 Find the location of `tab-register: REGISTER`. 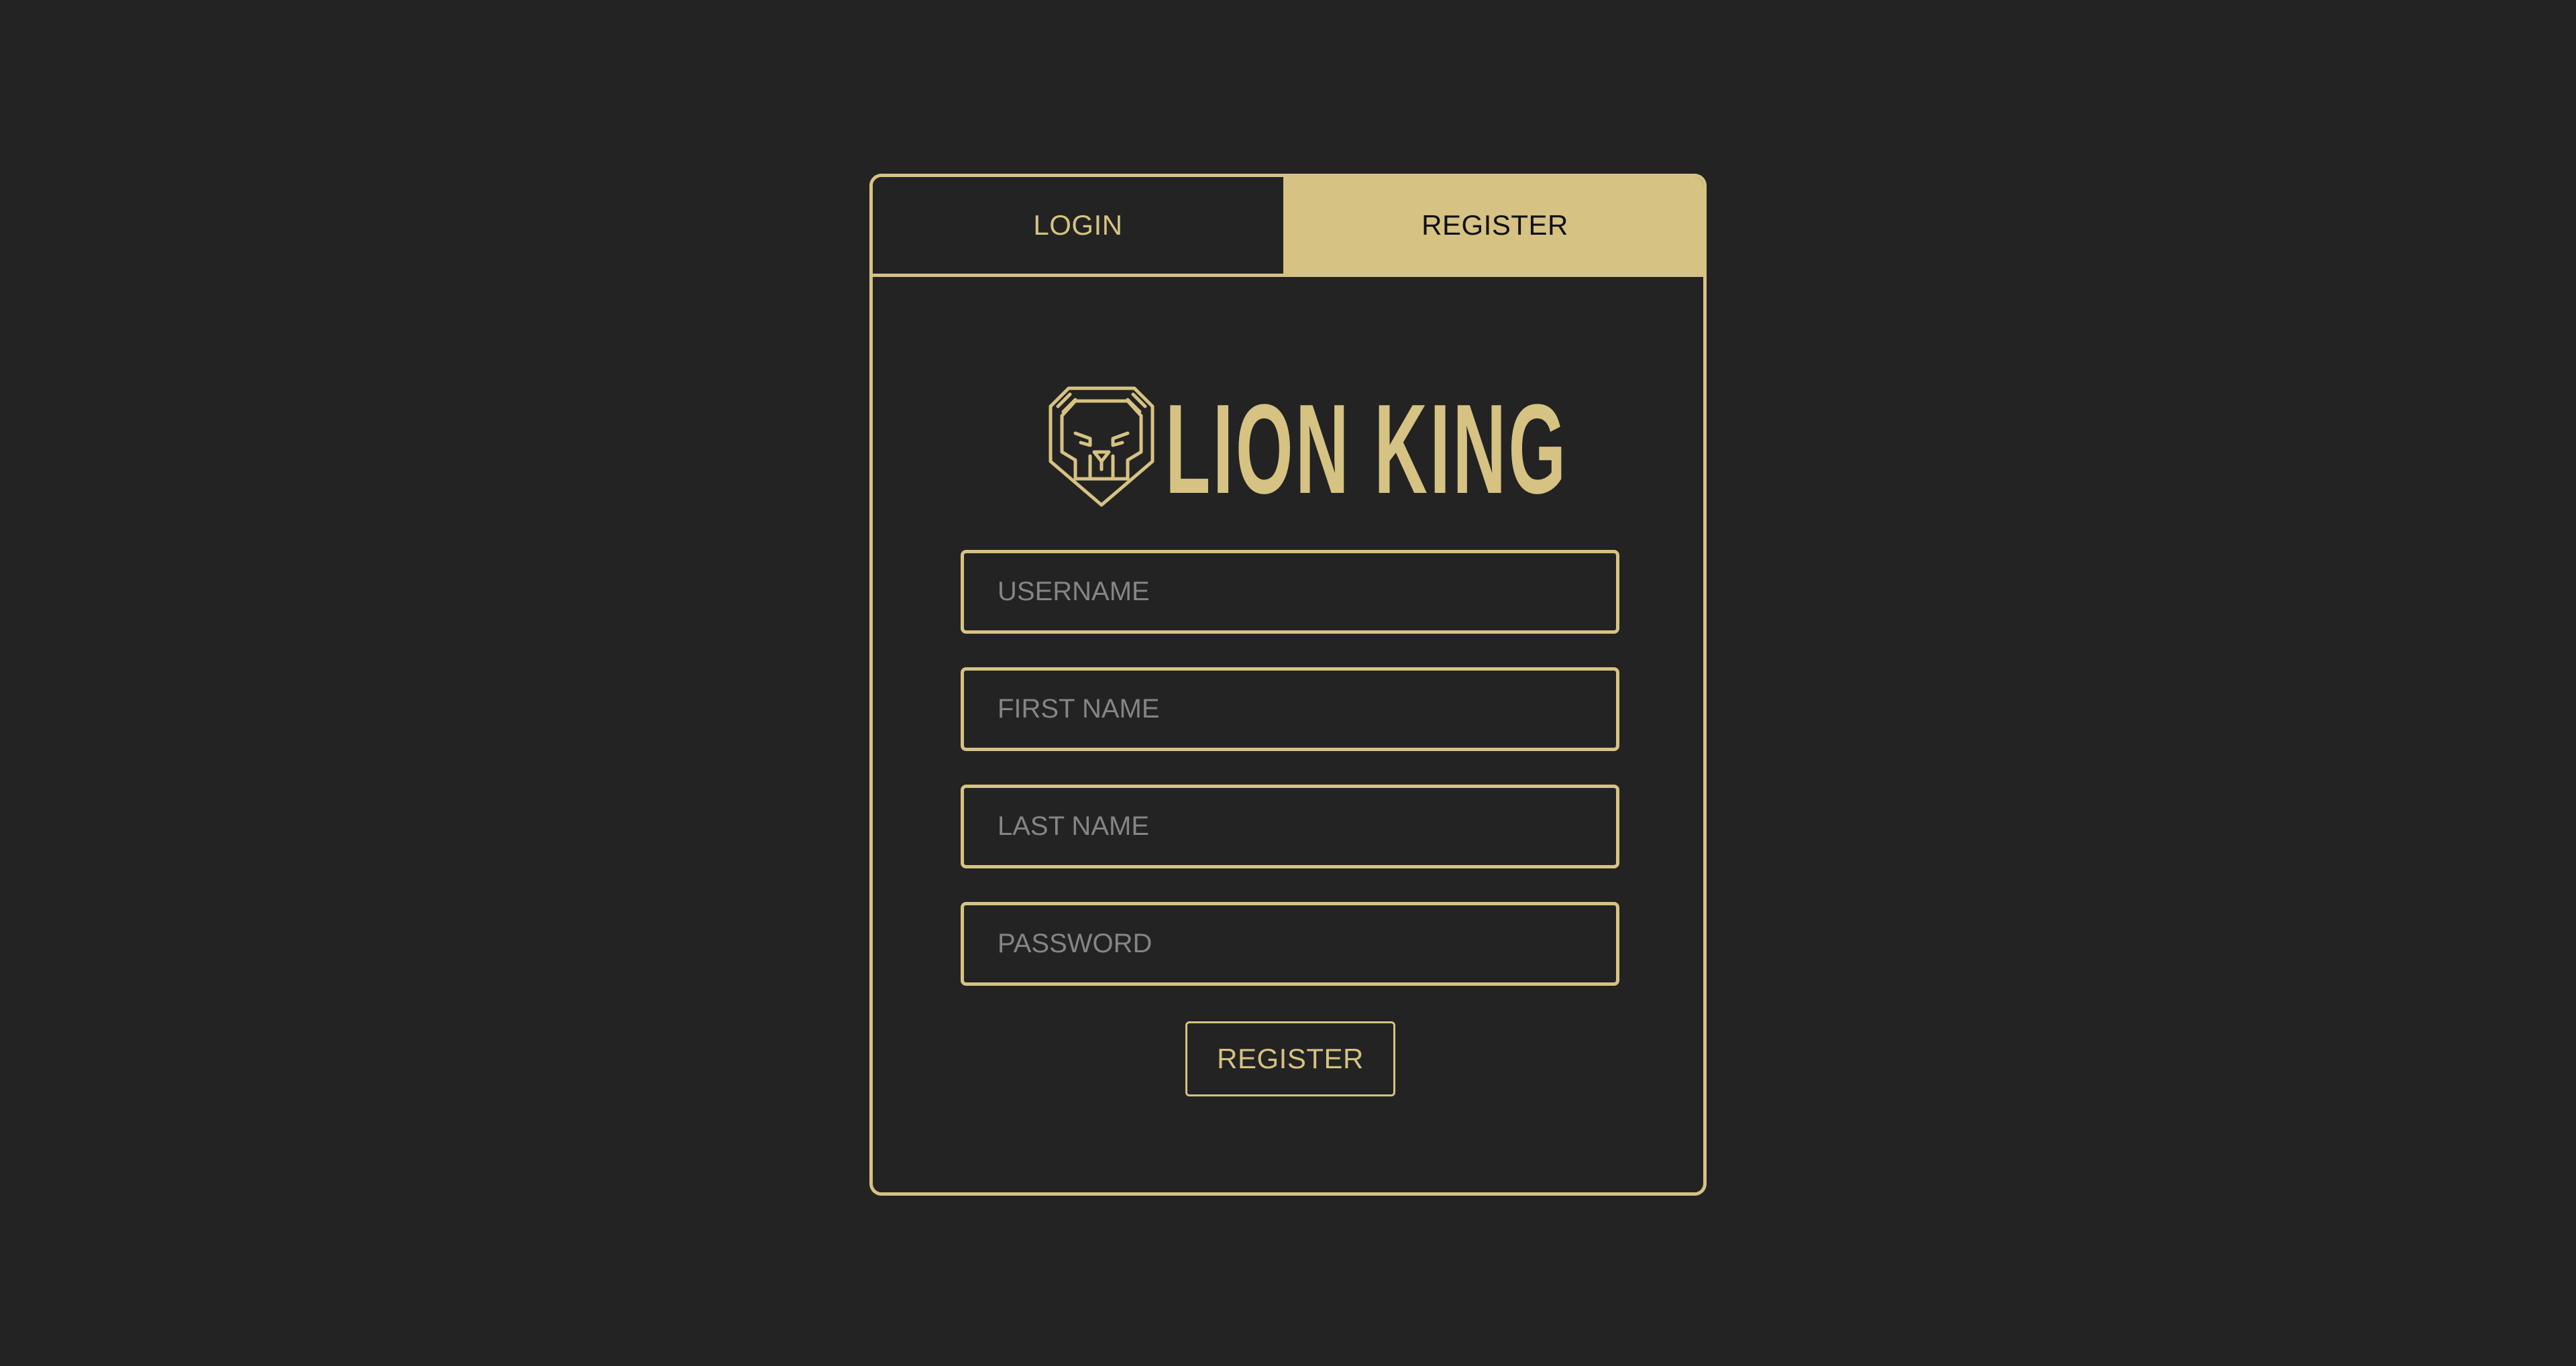

tab-register: REGISTER is located at coordinates (1495, 225).